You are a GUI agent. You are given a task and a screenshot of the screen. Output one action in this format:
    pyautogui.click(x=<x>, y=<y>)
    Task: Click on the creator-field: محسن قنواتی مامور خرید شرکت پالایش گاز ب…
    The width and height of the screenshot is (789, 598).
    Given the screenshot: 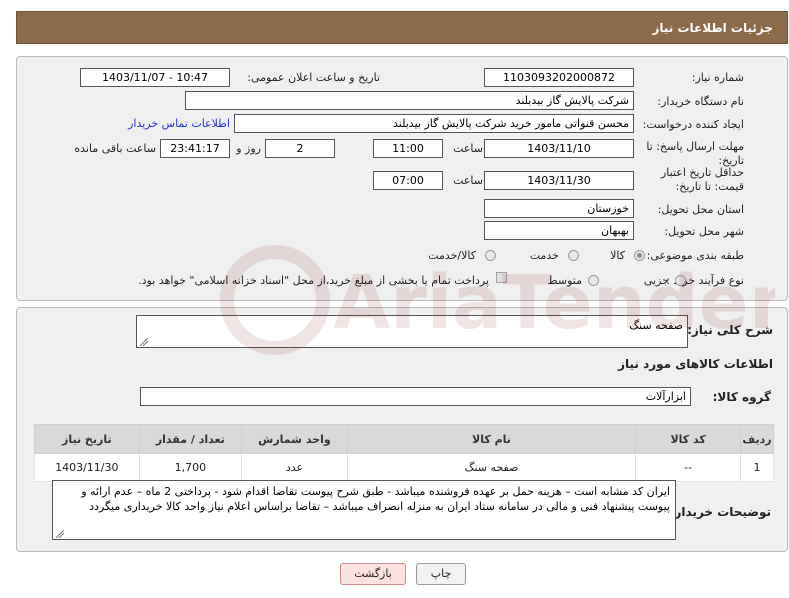 What is the action you would take?
    pyautogui.click(x=434, y=123)
    